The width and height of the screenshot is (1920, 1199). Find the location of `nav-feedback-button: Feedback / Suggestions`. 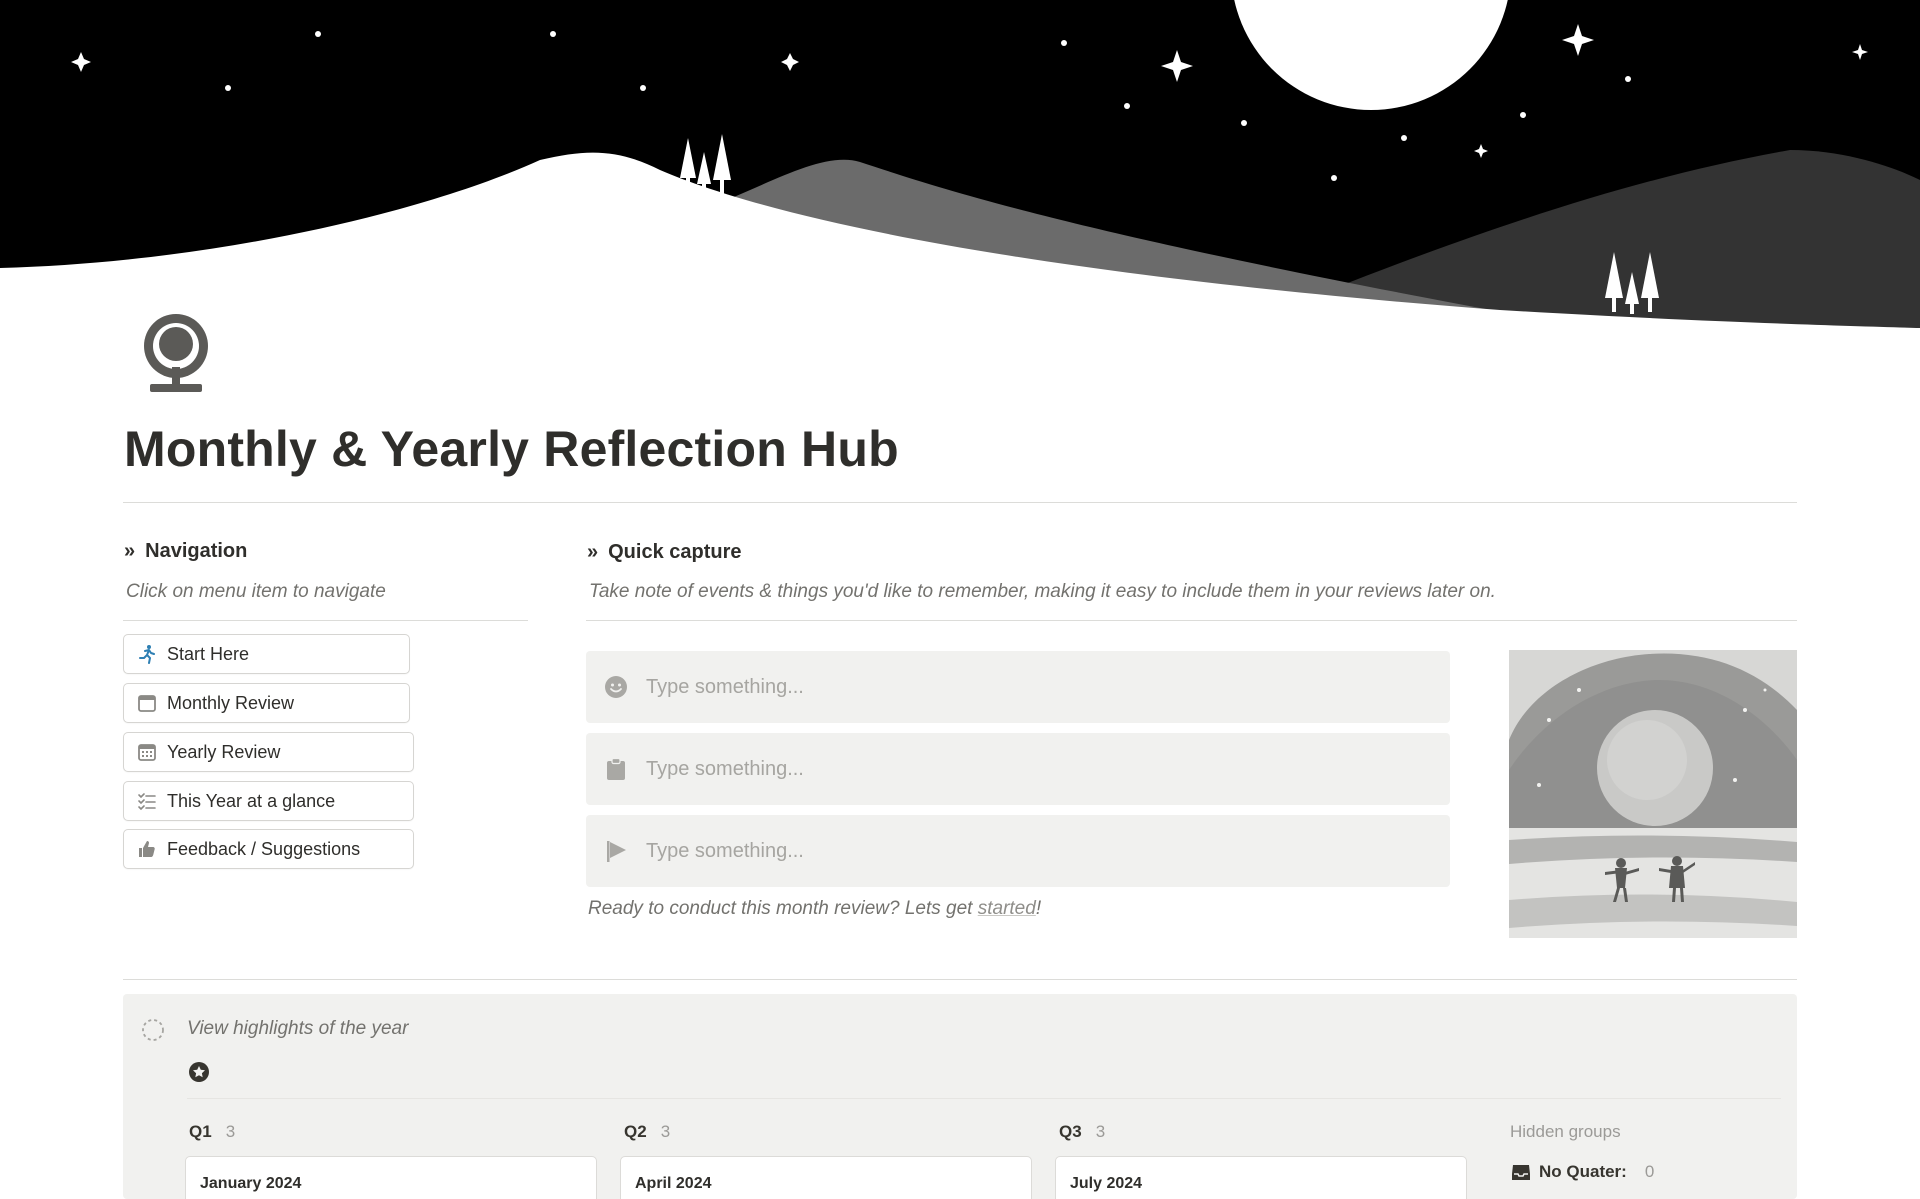

nav-feedback-button: Feedback / Suggestions is located at coordinates (268, 849).